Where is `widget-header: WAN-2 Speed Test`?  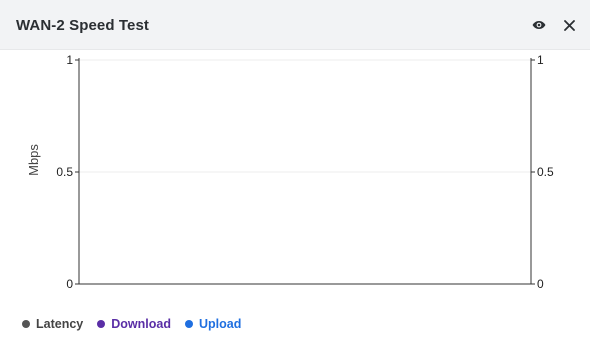
widget-header: WAN-2 Speed Test is located at coordinates (295, 25).